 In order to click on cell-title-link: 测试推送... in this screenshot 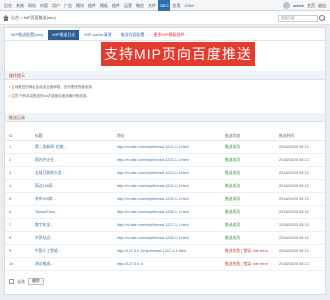, I will do `click(76, 264)`.